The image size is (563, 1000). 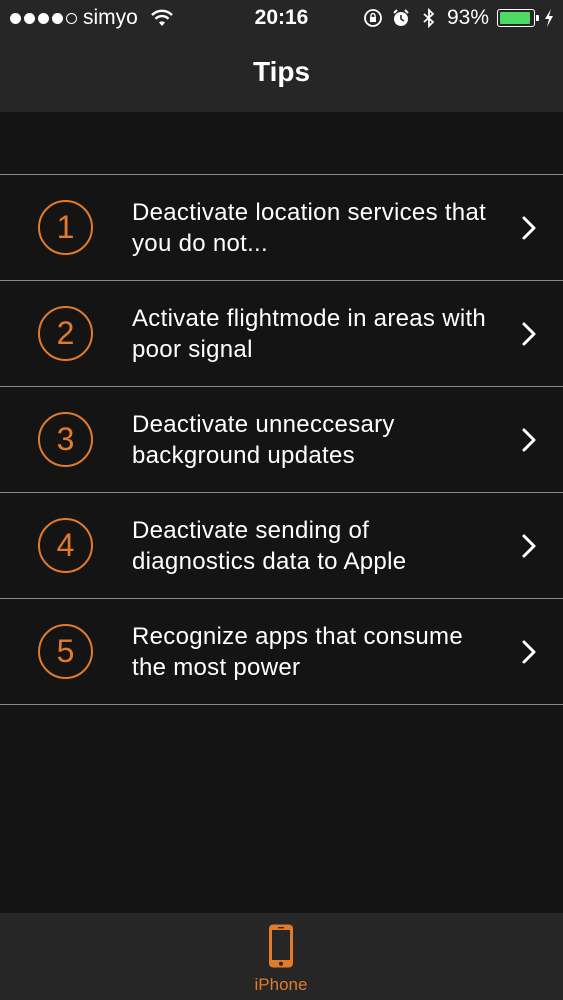 I want to click on battery-icon, so click(x=518, y=18).